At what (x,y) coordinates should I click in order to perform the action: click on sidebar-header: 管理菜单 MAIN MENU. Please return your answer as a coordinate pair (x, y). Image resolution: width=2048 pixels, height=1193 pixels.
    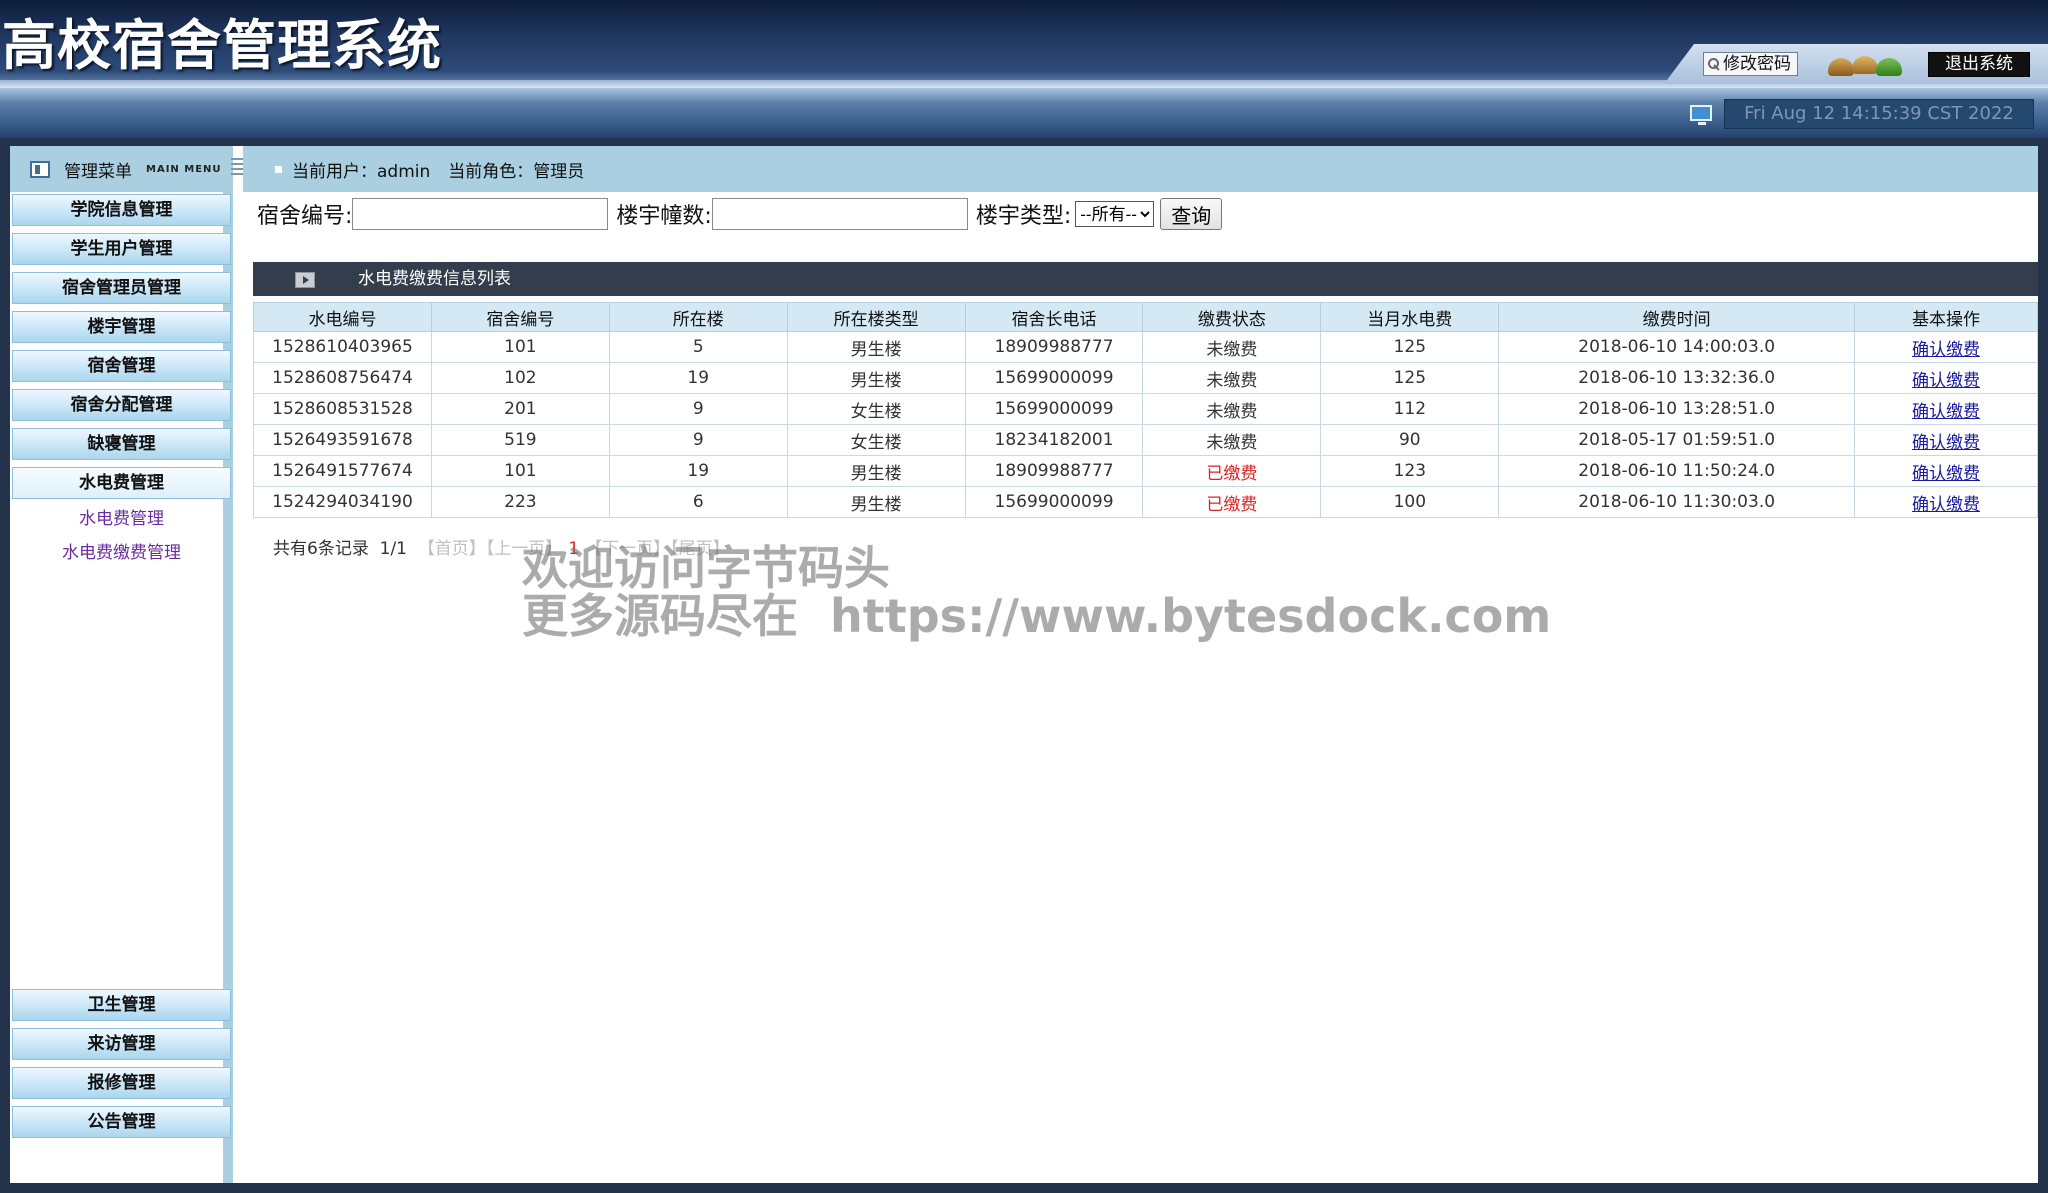
    Looking at the image, I should click on (126, 169).